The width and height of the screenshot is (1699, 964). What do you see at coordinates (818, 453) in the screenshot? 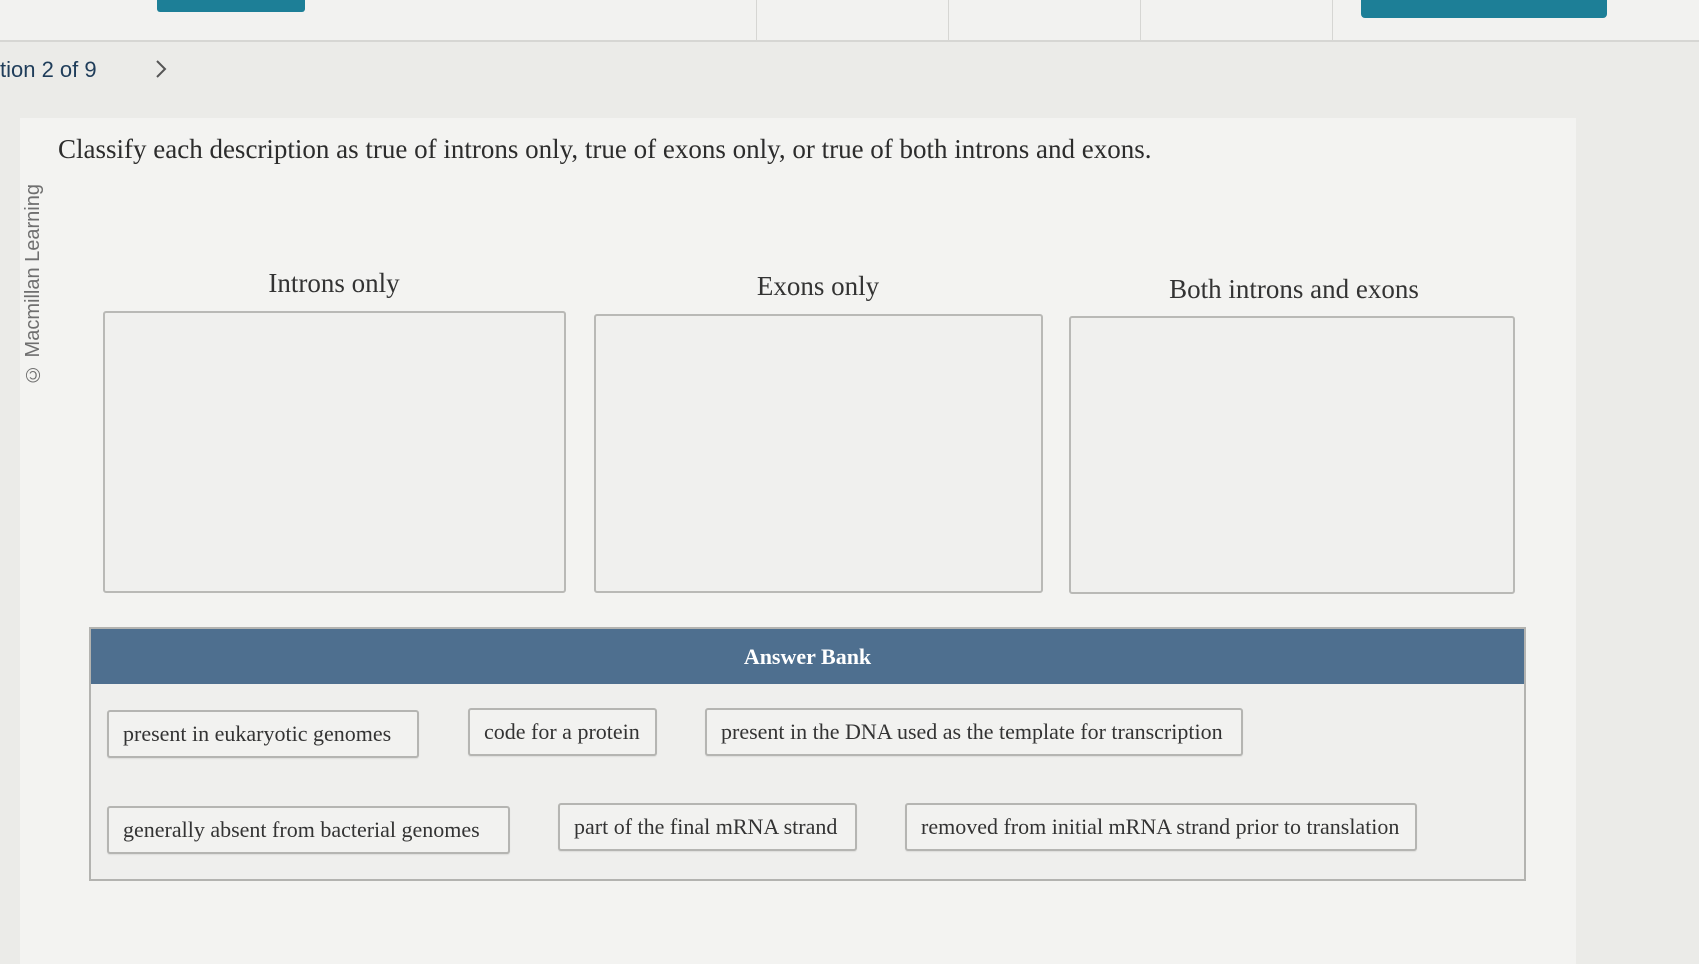
I see `drop-zone-exons-only` at bounding box center [818, 453].